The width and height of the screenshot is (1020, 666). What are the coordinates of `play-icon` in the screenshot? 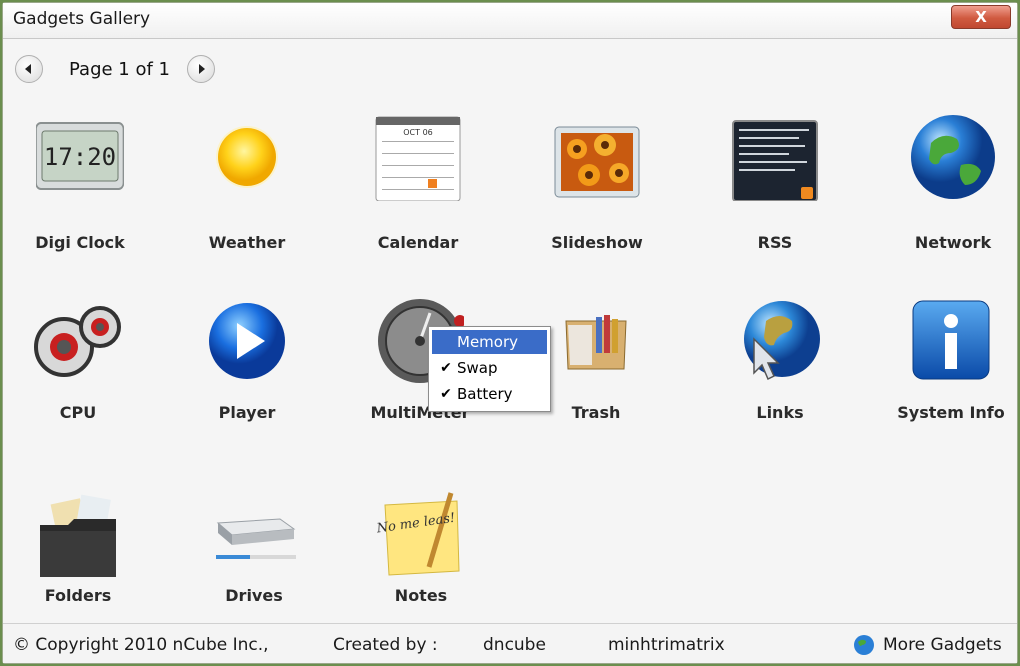 It's located at (247, 341).